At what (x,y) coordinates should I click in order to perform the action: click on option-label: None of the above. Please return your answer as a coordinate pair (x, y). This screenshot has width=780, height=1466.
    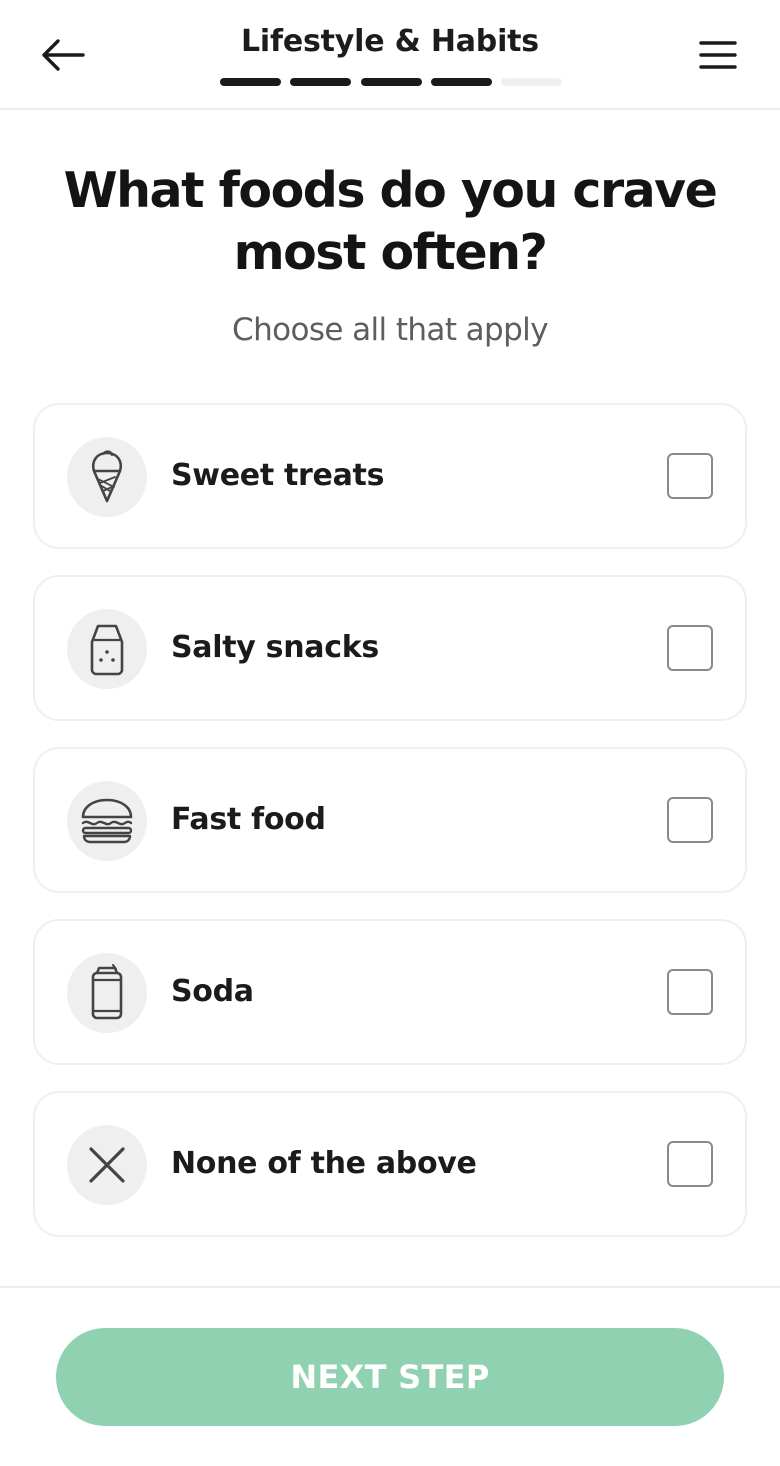
    Looking at the image, I should click on (324, 1163).